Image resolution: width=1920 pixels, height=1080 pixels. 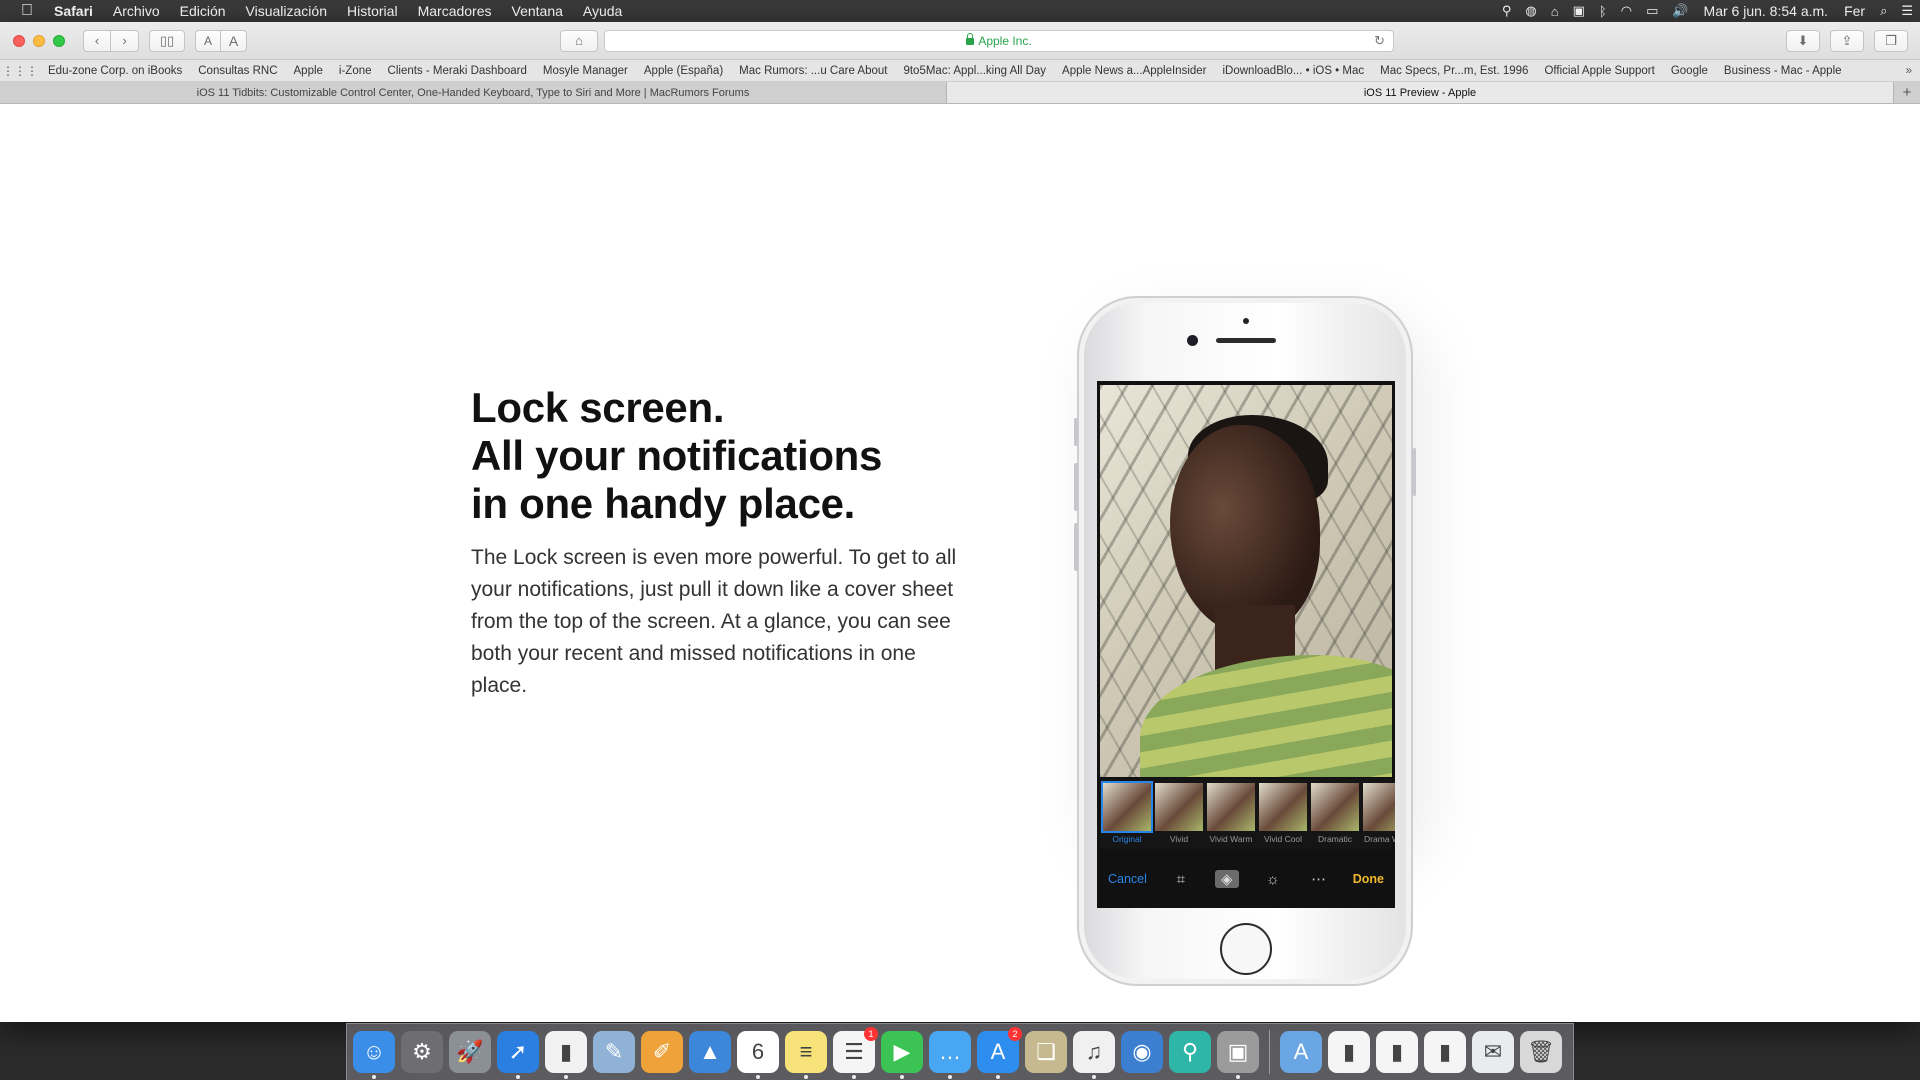 What do you see at coordinates (1883, 11) in the screenshot?
I see `spotlight-search-icon: ⌕` at bounding box center [1883, 11].